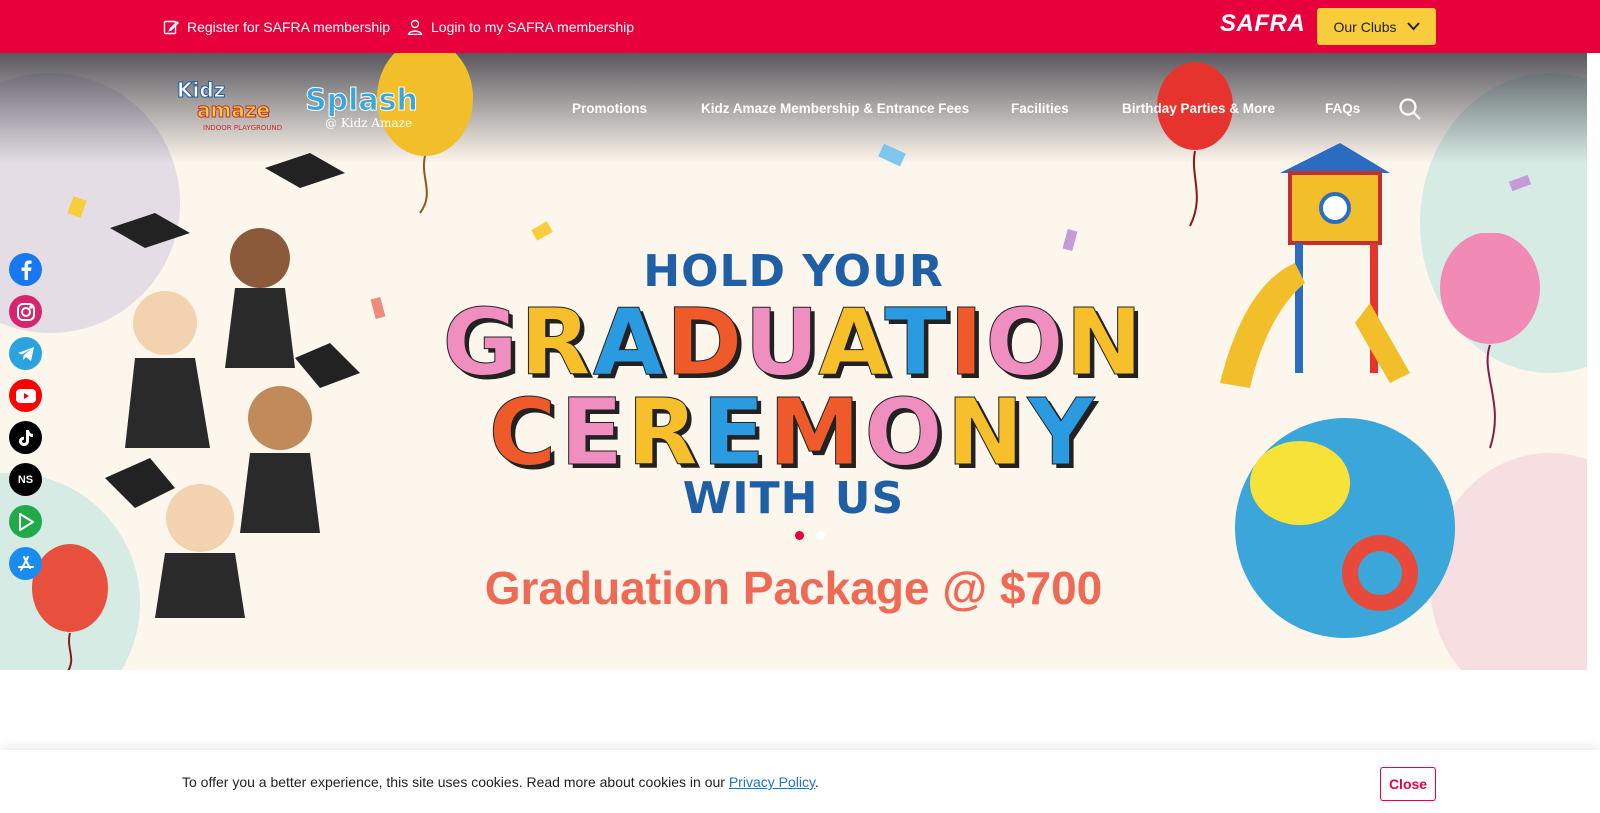 This screenshot has height=813, width=1600. What do you see at coordinates (1408, 784) in the screenshot?
I see `close-button: Close` at bounding box center [1408, 784].